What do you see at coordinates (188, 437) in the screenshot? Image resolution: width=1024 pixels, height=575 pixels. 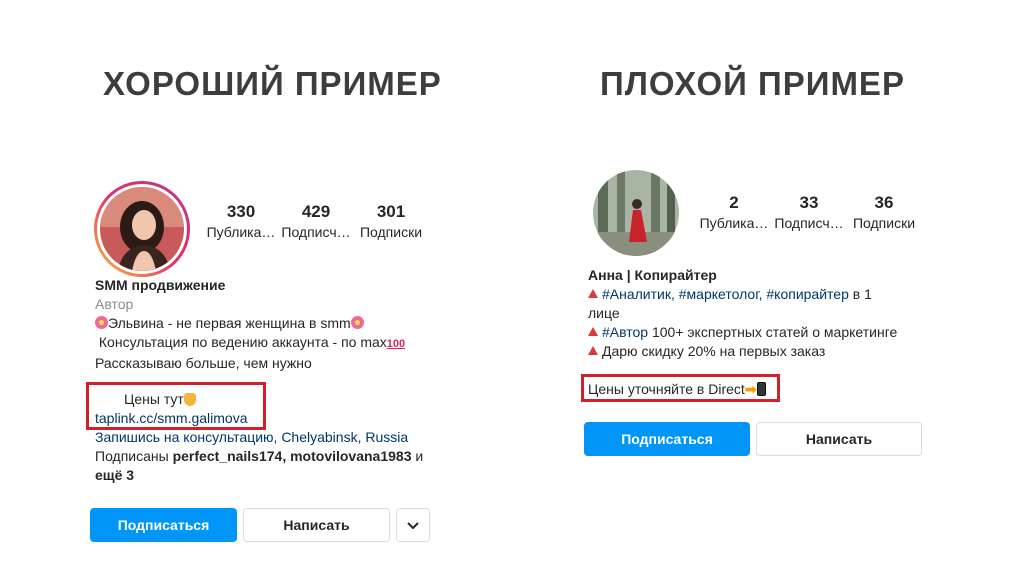 I see `contact-button: Запишись на консультацию,` at bounding box center [188, 437].